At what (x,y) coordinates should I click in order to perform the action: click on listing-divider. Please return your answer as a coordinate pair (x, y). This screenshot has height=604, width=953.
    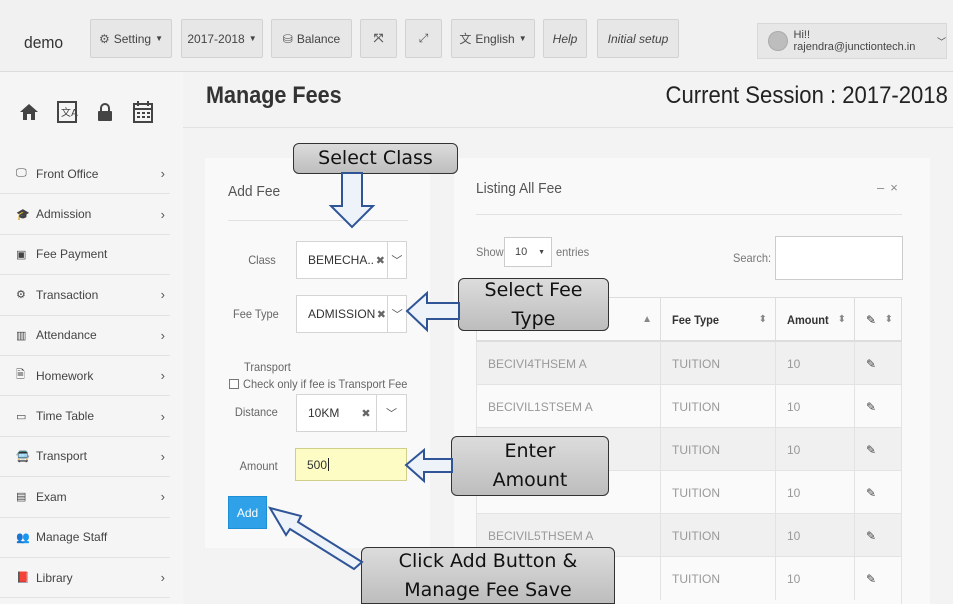
    Looking at the image, I should click on (689, 214).